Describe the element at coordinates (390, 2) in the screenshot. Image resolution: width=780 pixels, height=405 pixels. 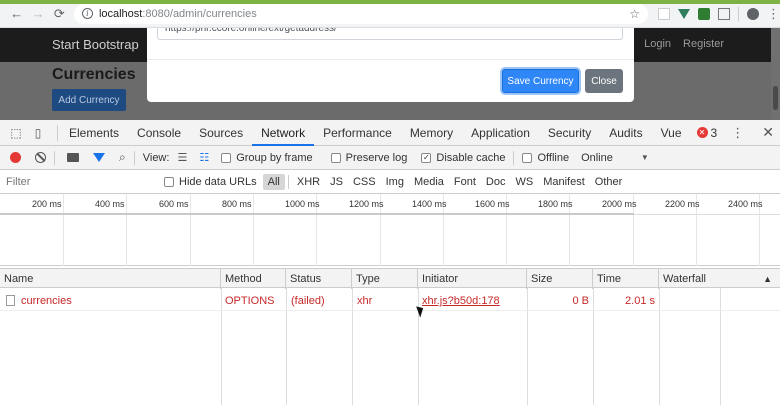
I see `tab-strip-accent` at that location.